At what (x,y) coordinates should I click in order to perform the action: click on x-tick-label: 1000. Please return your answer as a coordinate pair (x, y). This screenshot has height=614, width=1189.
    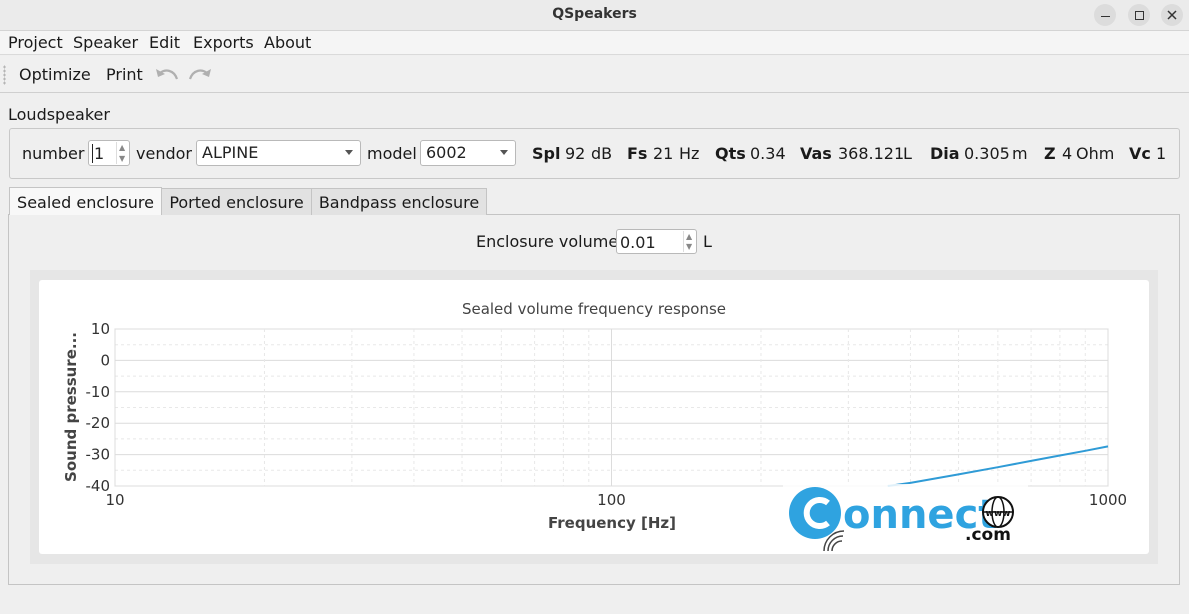
    Looking at the image, I should click on (1108, 500).